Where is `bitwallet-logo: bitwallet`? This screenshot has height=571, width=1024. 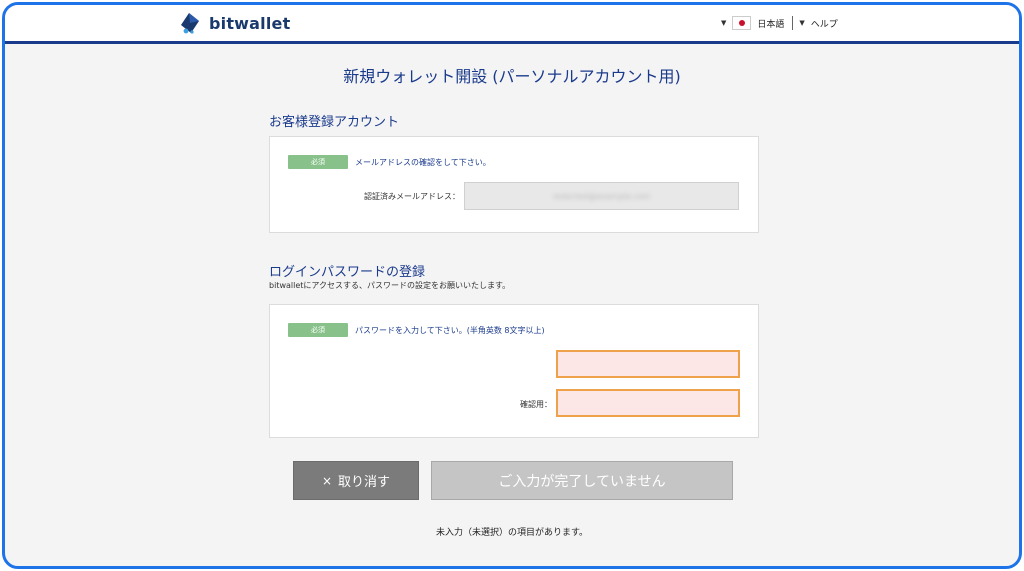
bitwallet-logo: bitwallet is located at coordinates (233, 23).